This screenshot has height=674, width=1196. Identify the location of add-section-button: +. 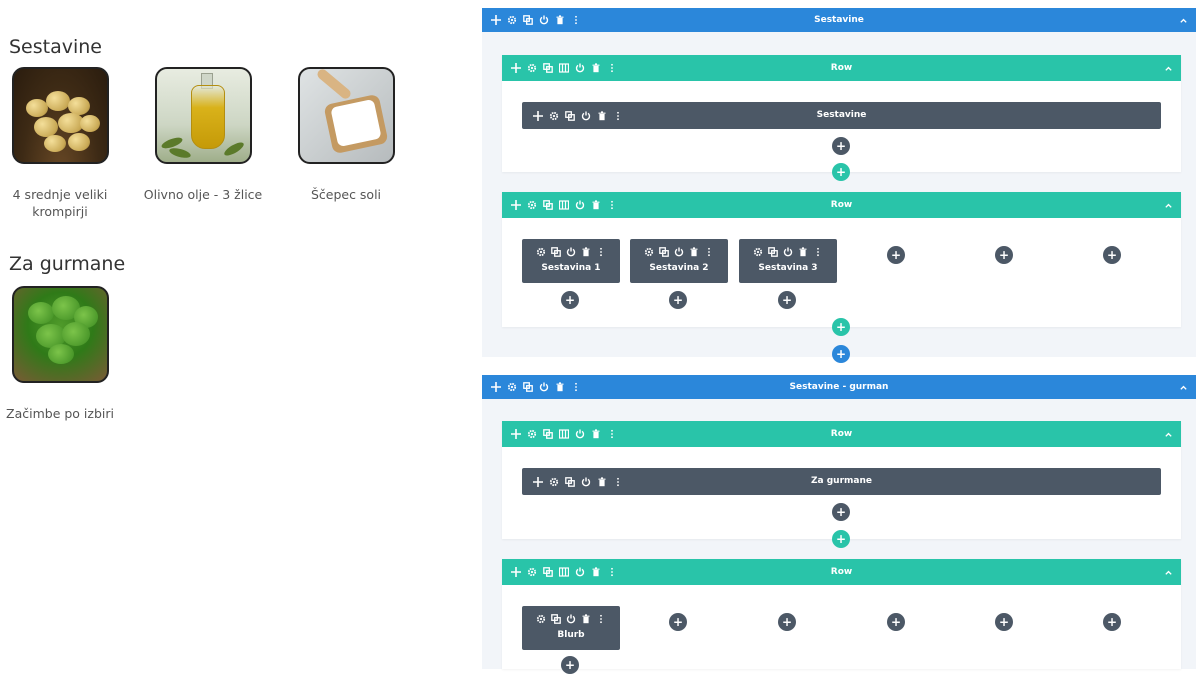
(841, 354).